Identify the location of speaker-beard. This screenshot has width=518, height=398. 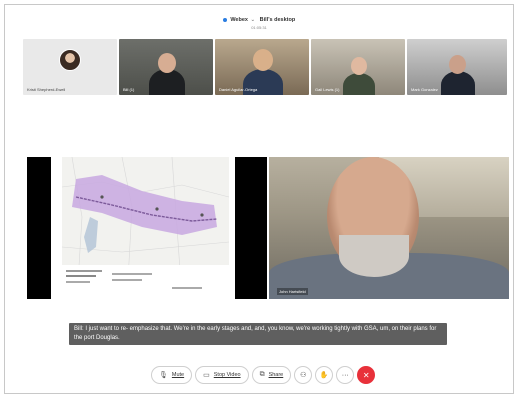
(374, 256).